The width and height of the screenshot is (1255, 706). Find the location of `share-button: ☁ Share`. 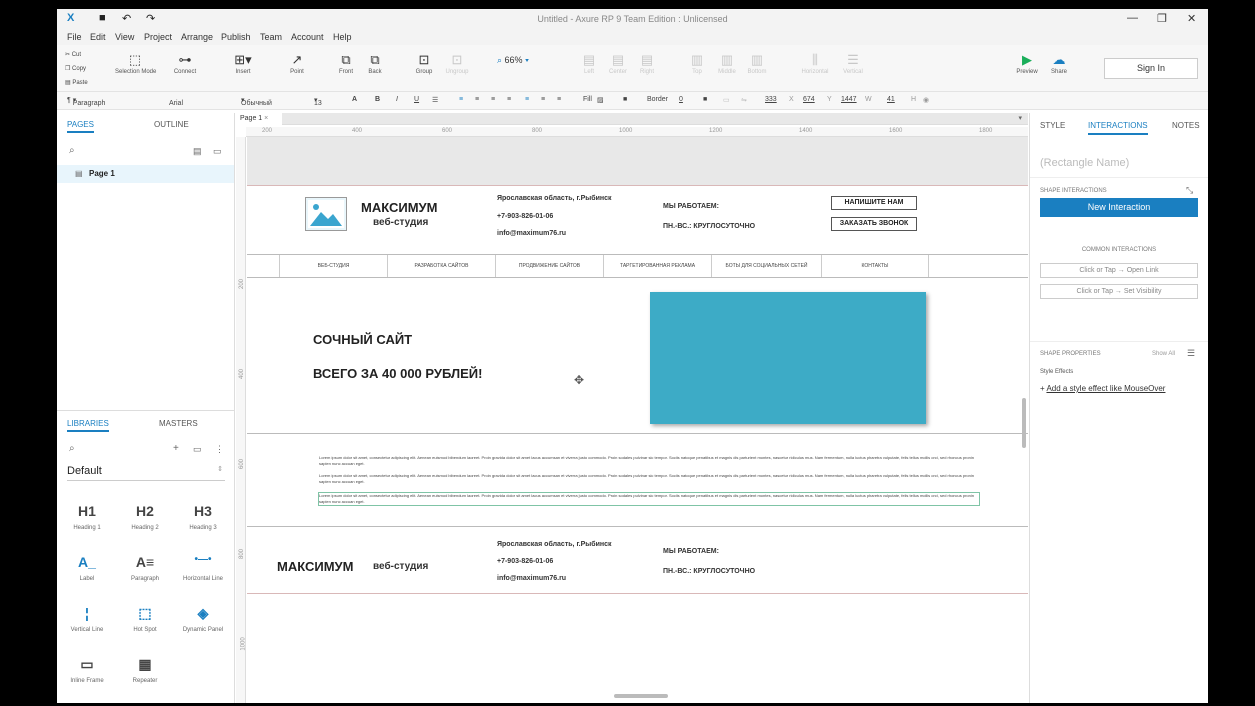

share-button: ☁ Share is located at coordinates (1059, 63).